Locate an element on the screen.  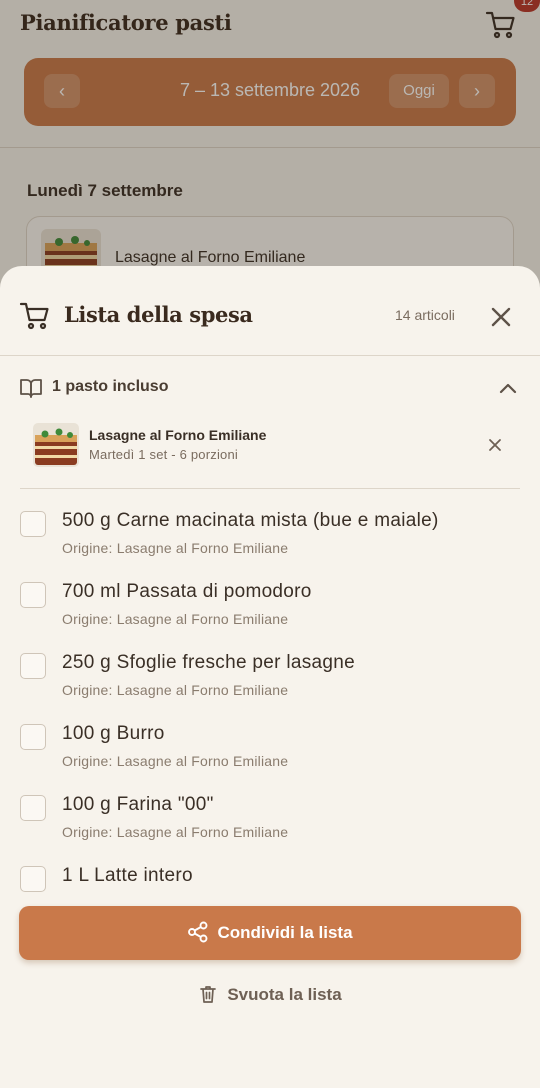
included-meal-name: Lasagne al Forno Emiliane is located at coordinates (178, 435).